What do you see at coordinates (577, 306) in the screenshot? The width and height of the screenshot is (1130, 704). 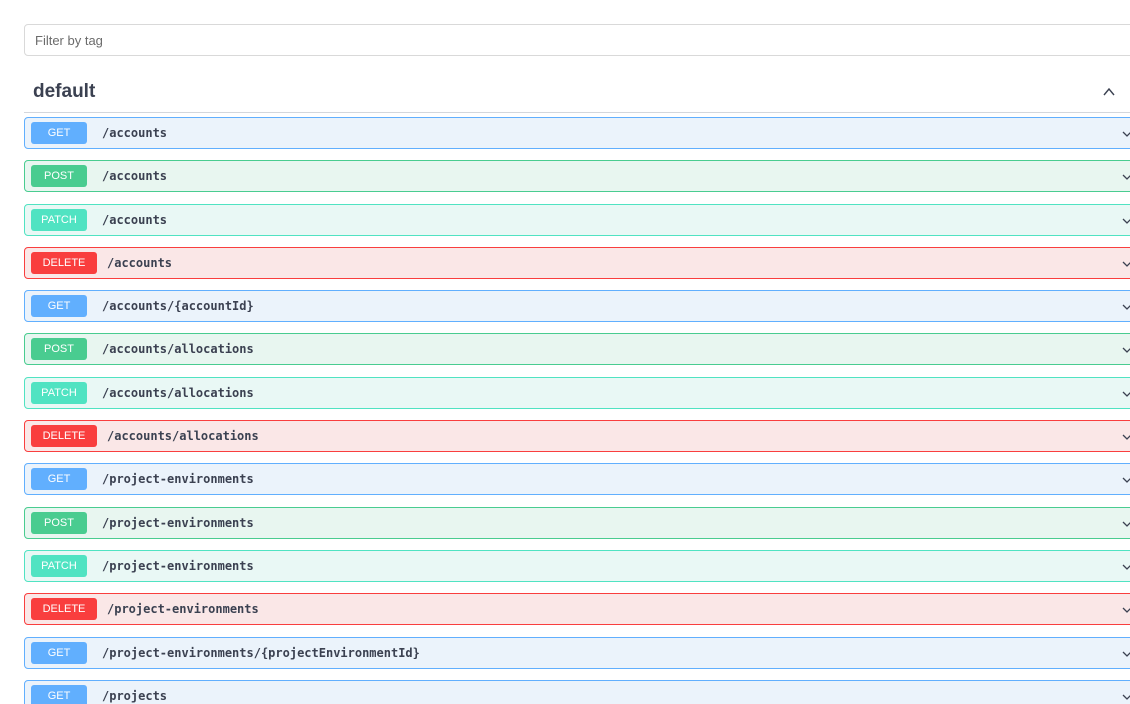 I see `operation-row: GET /accounts/{accountId}` at bounding box center [577, 306].